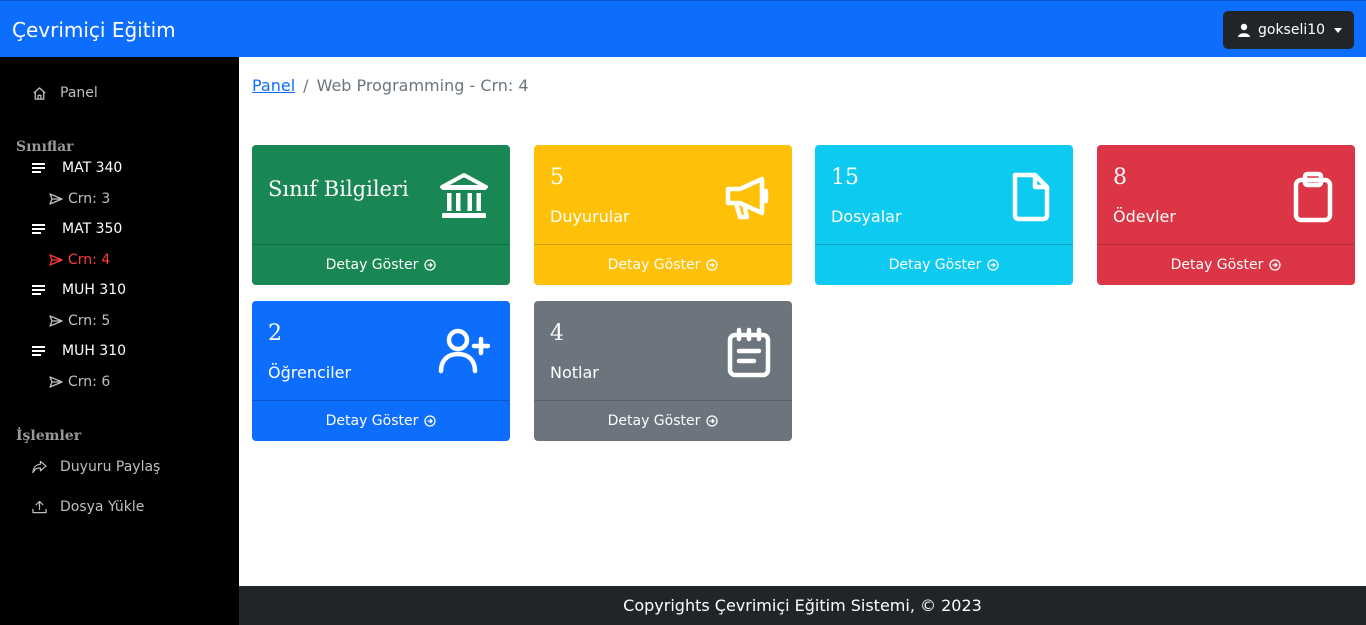 Image resolution: width=1366 pixels, height=625 pixels. What do you see at coordinates (49, 436) in the screenshot?
I see `actions-heading: İşlemler` at bounding box center [49, 436].